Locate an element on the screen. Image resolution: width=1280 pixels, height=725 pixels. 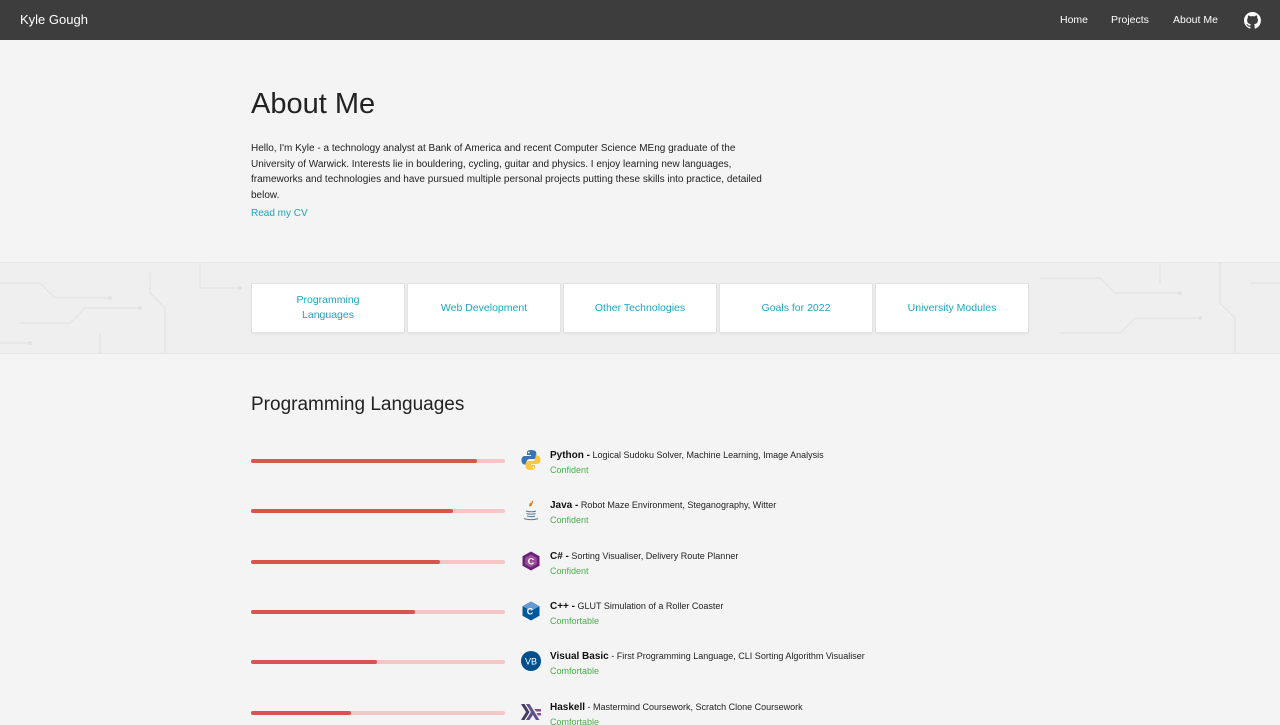
github-icon is located at coordinates (1252, 20).